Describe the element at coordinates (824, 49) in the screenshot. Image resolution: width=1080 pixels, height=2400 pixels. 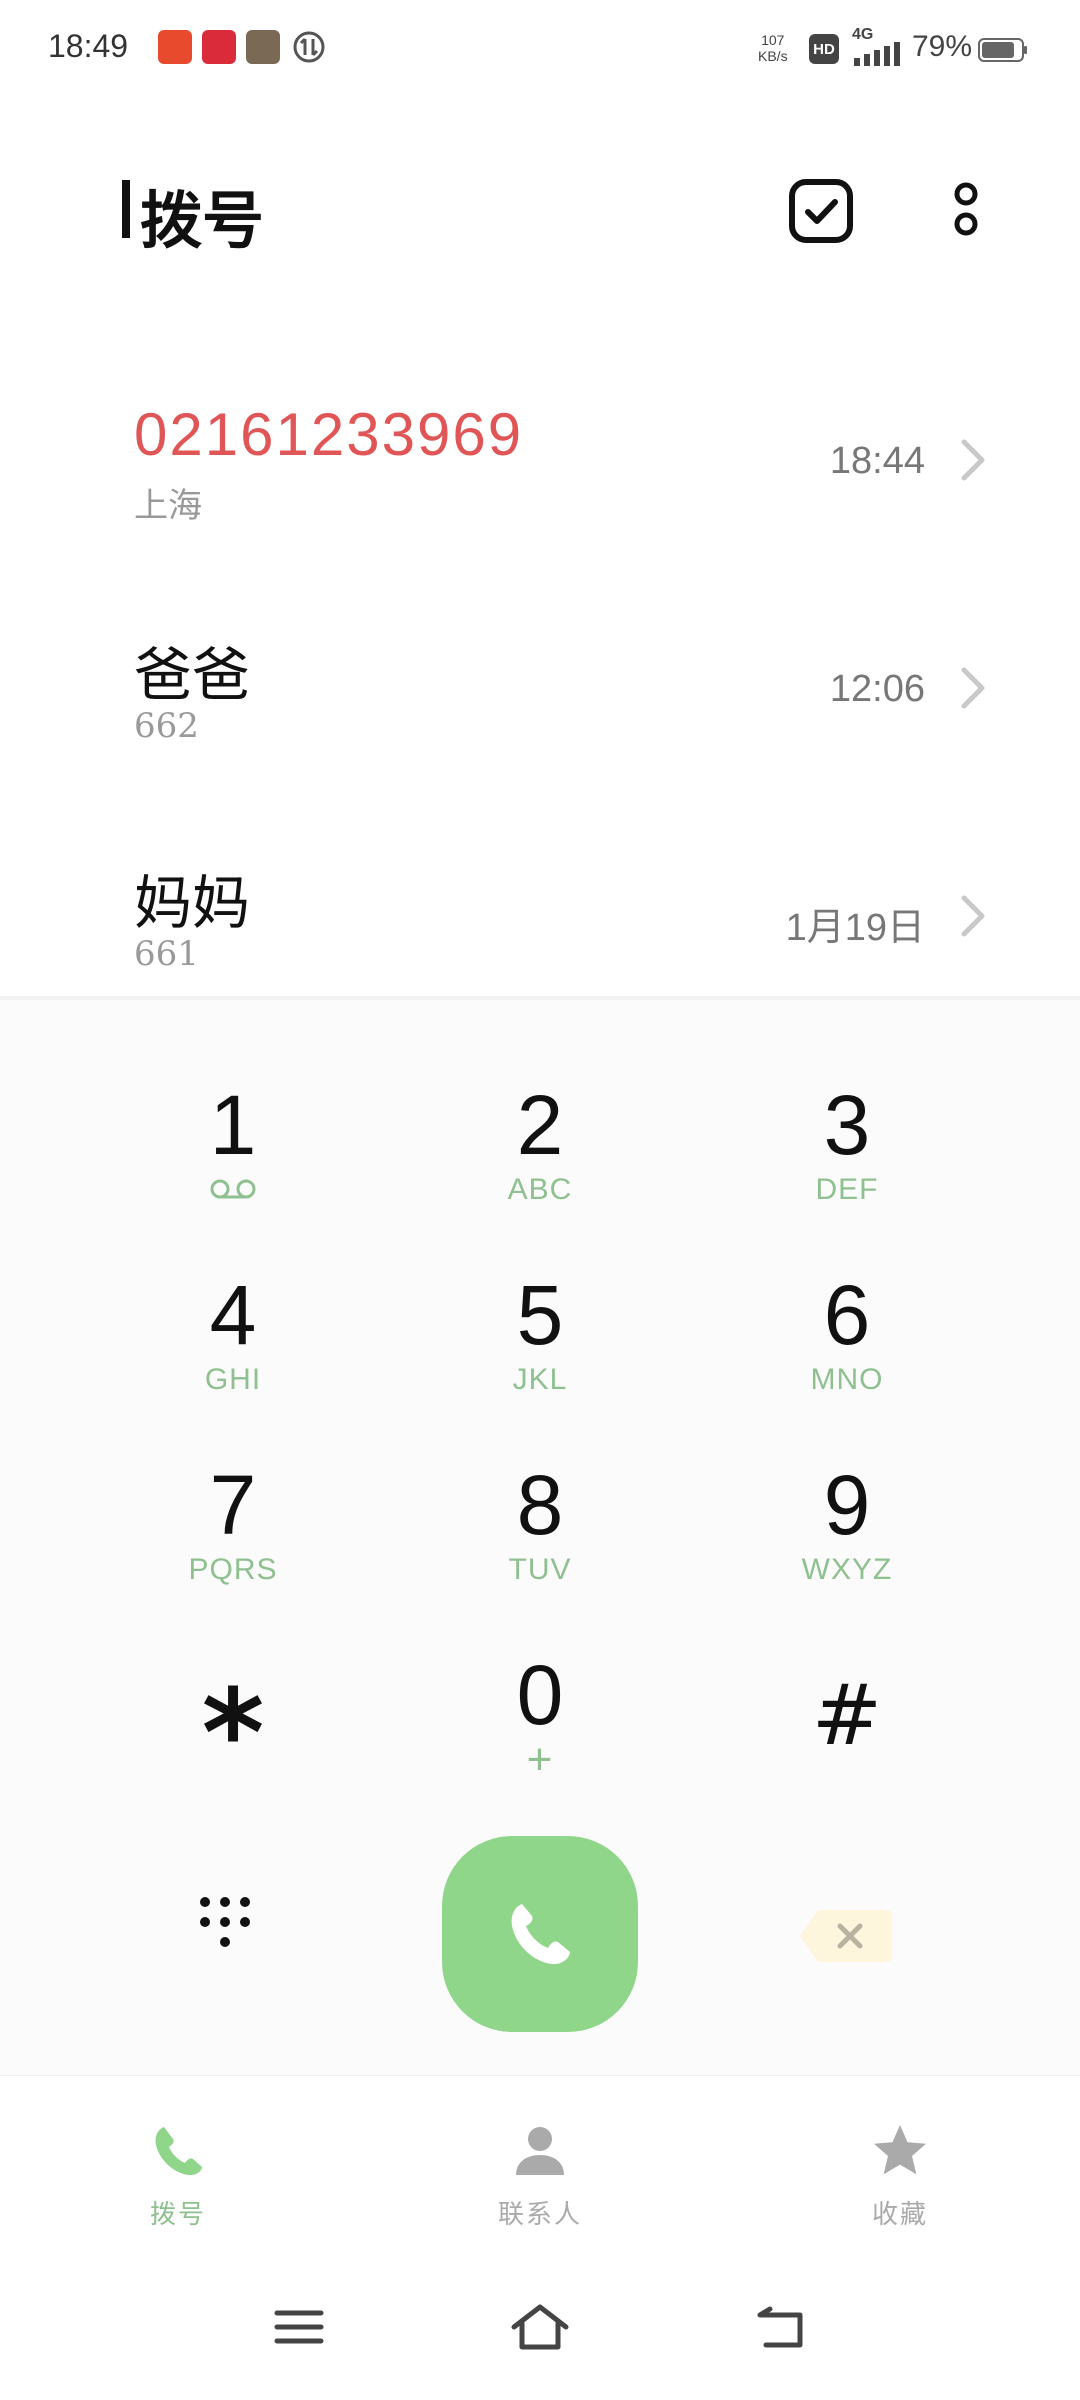
I see `hd-badge: HD` at that location.